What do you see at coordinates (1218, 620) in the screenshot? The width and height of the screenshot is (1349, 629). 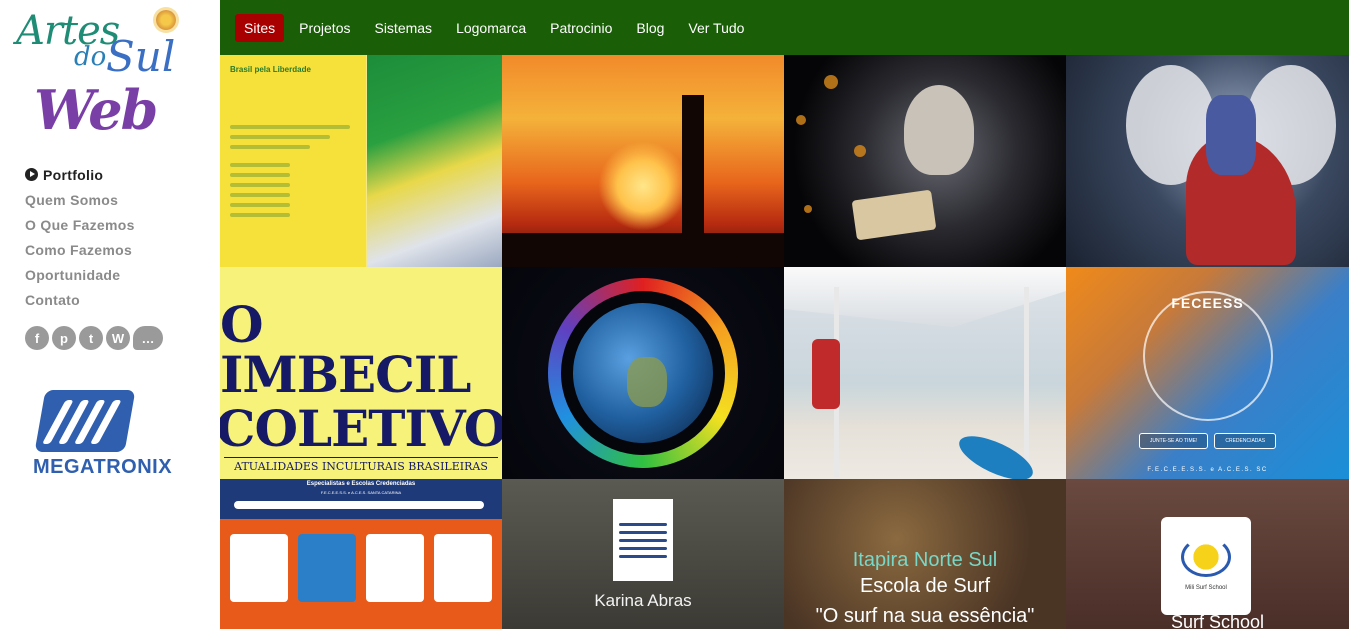 I see `tile-title: Surf School` at bounding box center [1218, 620].